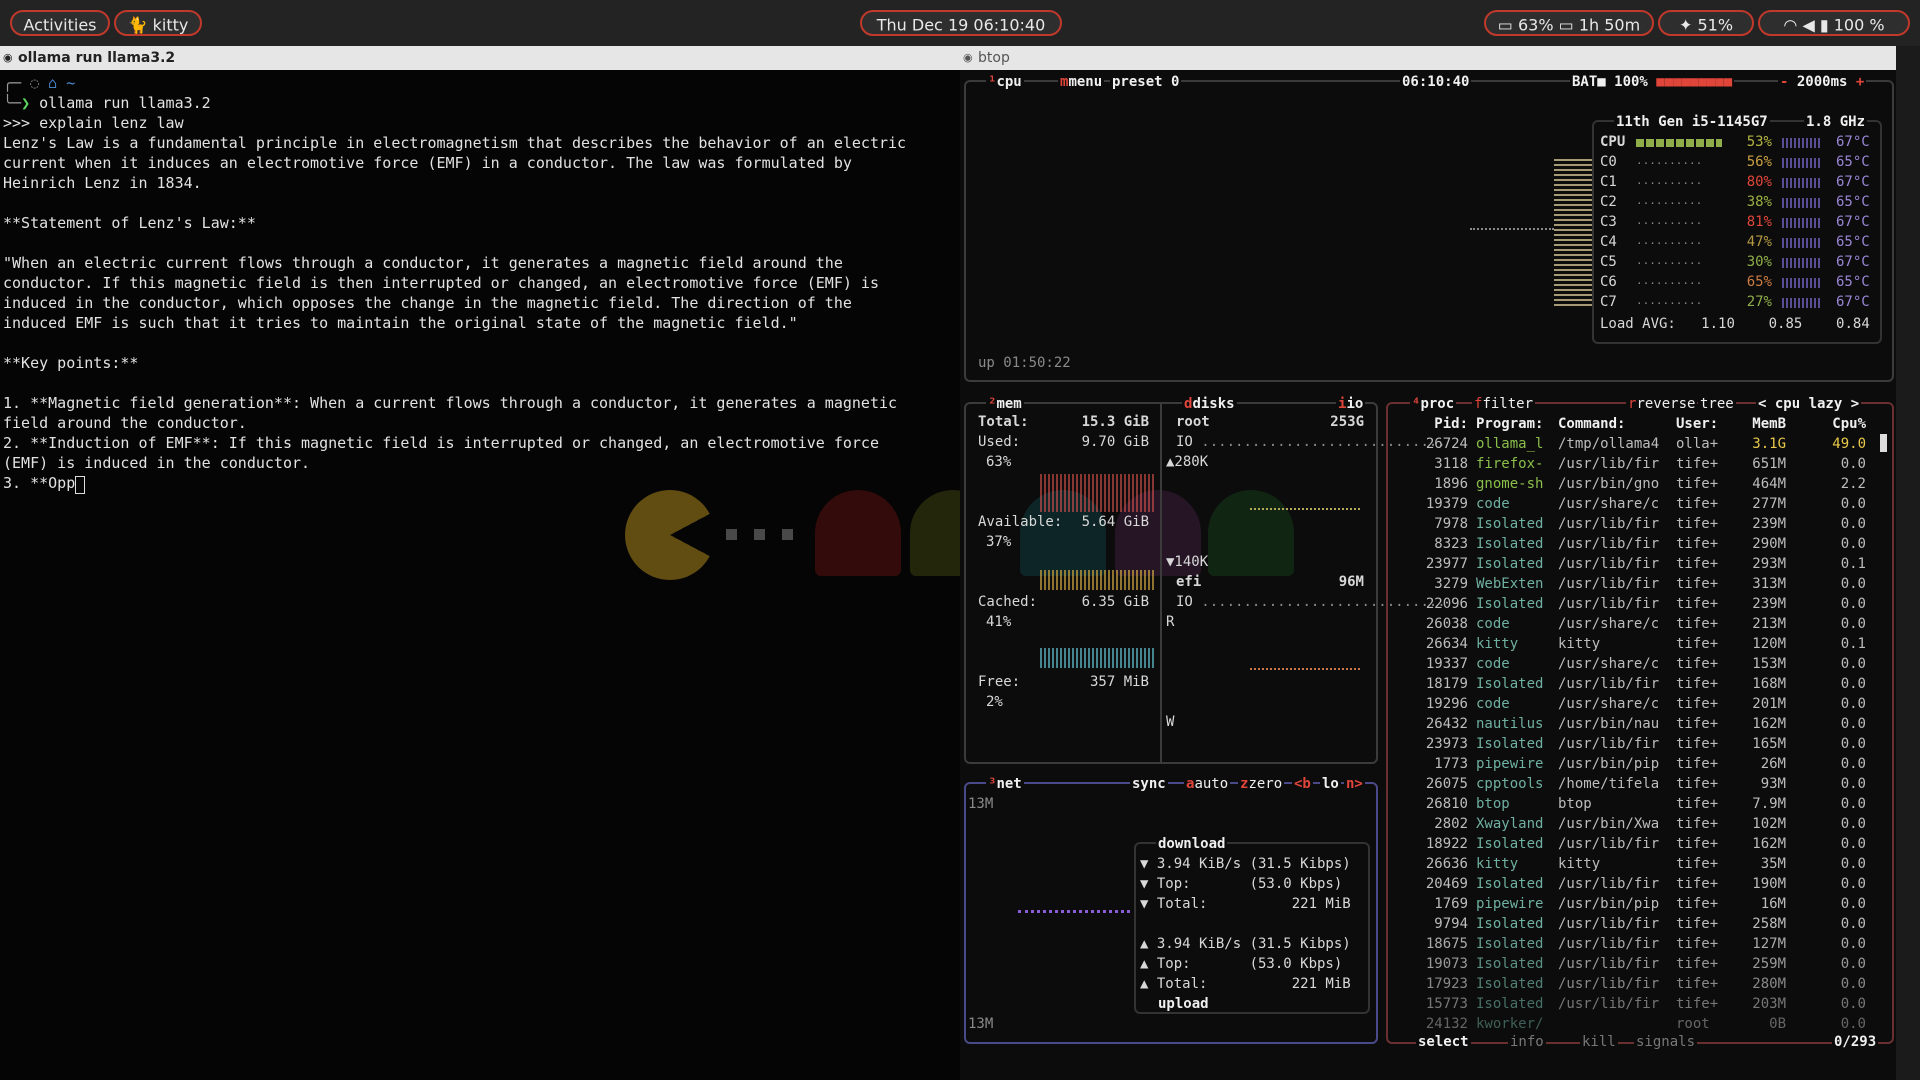 Image resolution: width=1920 pixels, height=1080 pixels. What do you see at coordinates (1697, 724) in the screenshot?
I see `proc-cell: tife+` at bounding box center [1697, 724].